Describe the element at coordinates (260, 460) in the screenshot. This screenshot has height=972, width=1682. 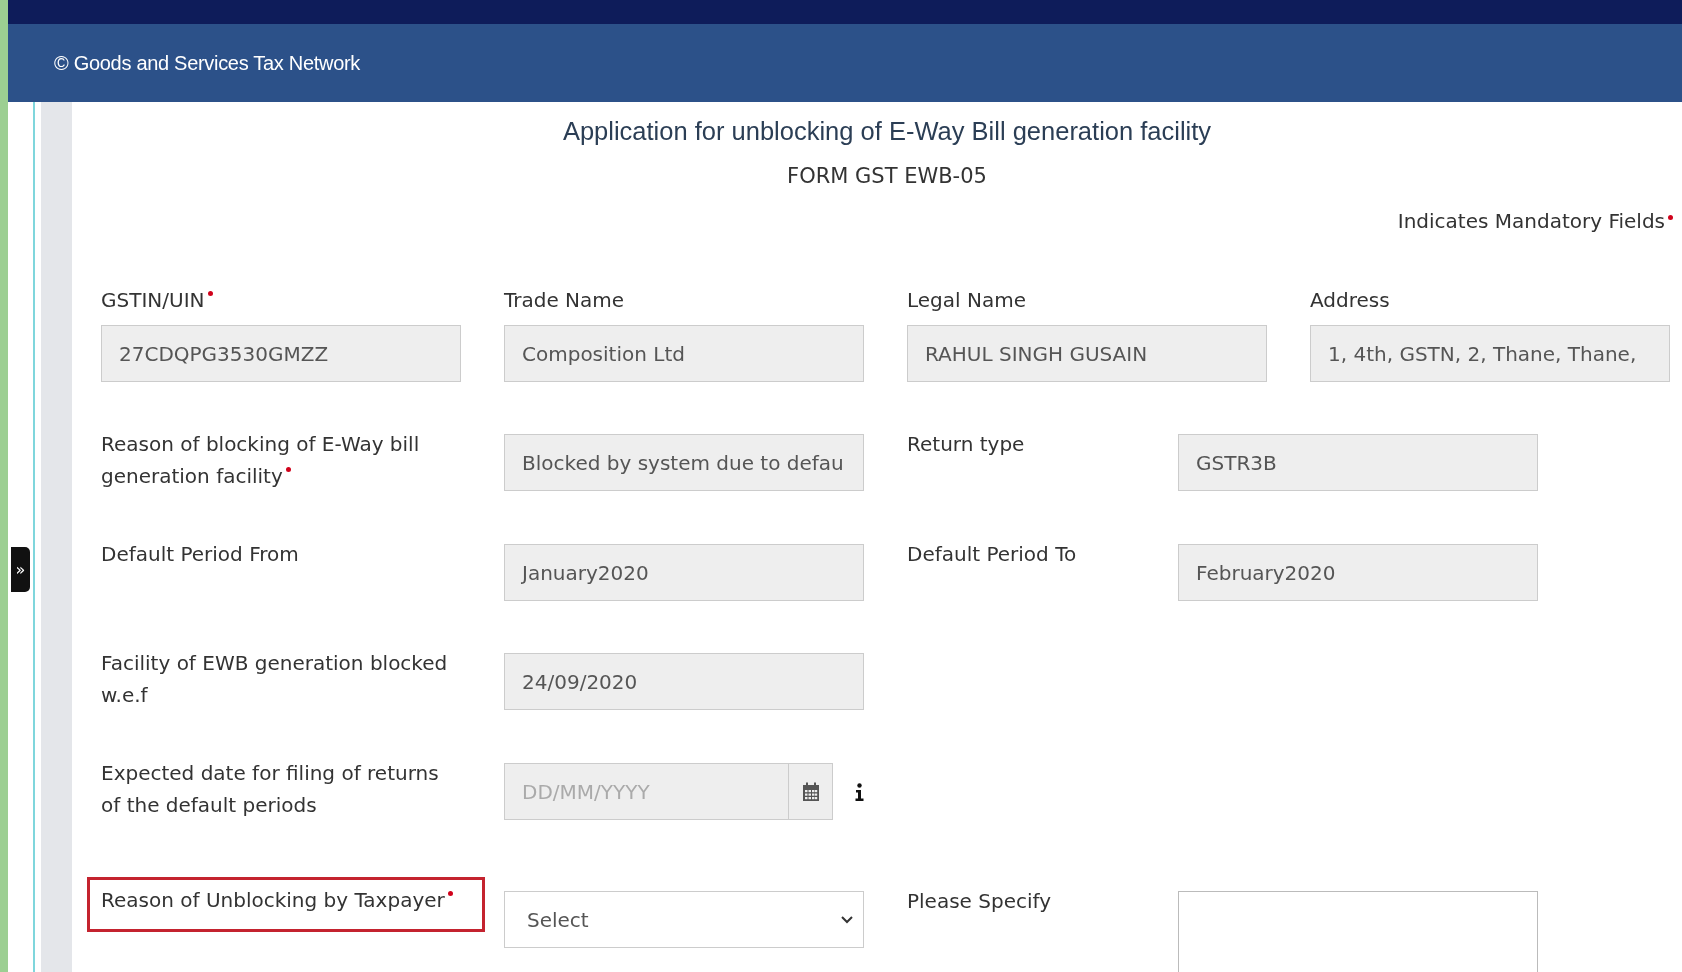
I see `field-label: Reason of blocking of E-Way bill generation facility` at that location.